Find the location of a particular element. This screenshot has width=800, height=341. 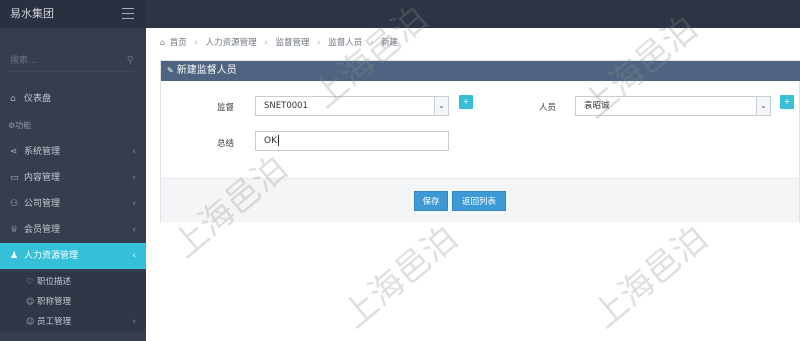

sidebar-subitem-label: 职称管理 is located at coordinates (54, 302).